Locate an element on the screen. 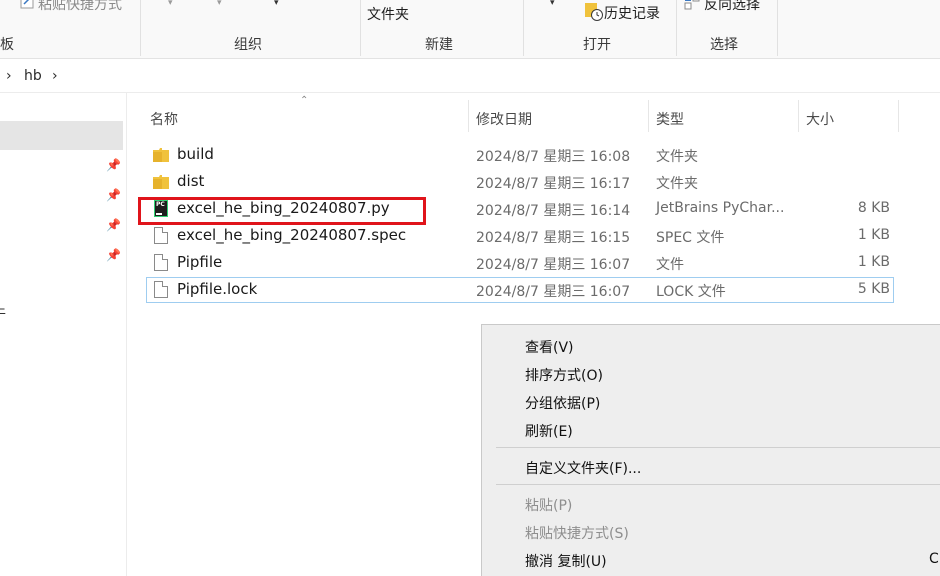 The image size is (940, 576). nav-item-partial: 牛 is located at coordinates (3, 313).